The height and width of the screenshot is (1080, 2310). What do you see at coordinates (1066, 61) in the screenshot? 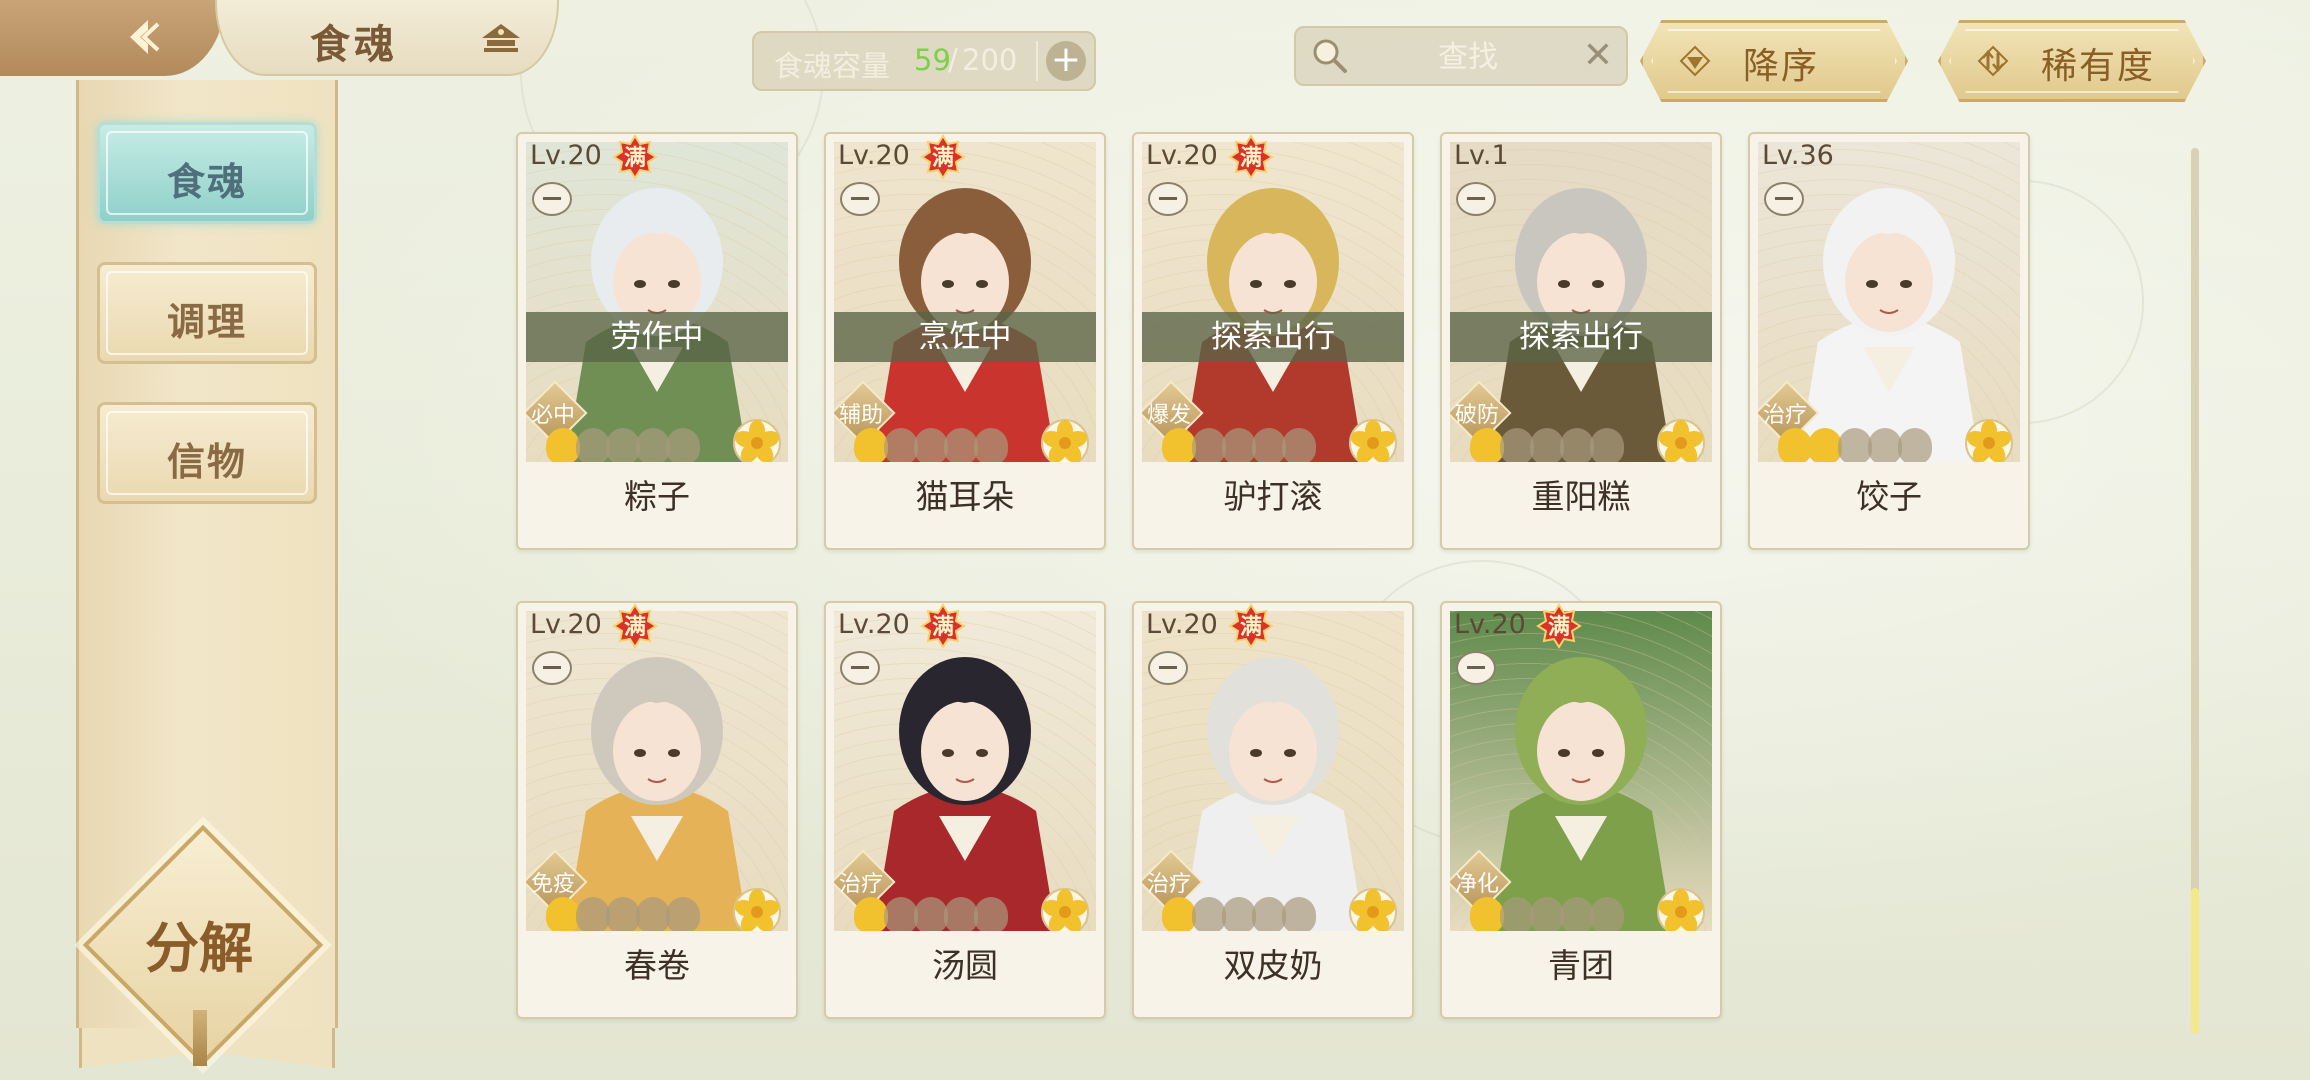
I see `add-capacity-button: +` at bounding box center [1066, 61].